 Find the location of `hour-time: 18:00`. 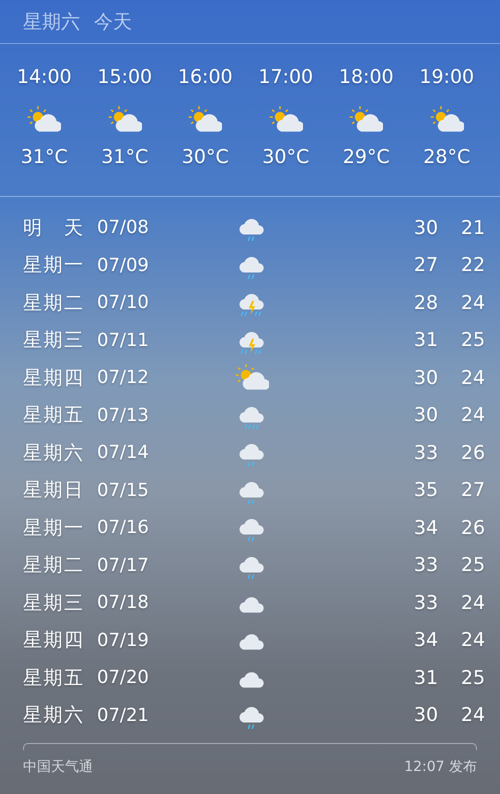

hour-time: 18:00 is located at coordinates (366, 77).